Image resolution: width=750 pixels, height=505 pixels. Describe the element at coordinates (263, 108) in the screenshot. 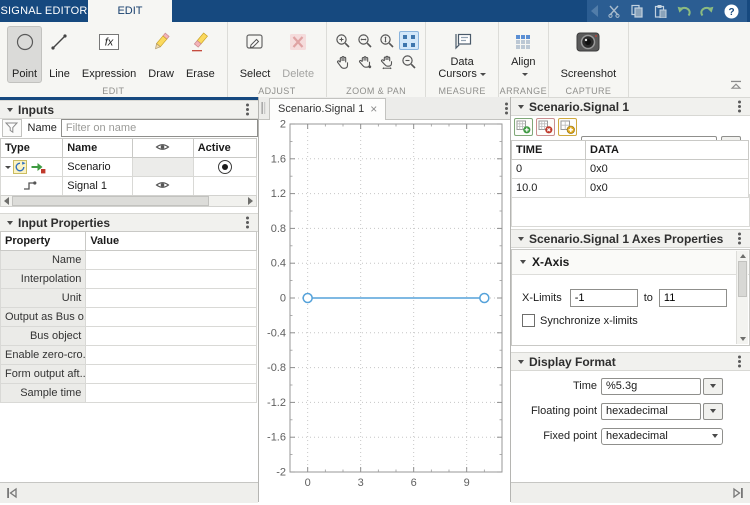

I see `splitter-grip-icon` at that location.